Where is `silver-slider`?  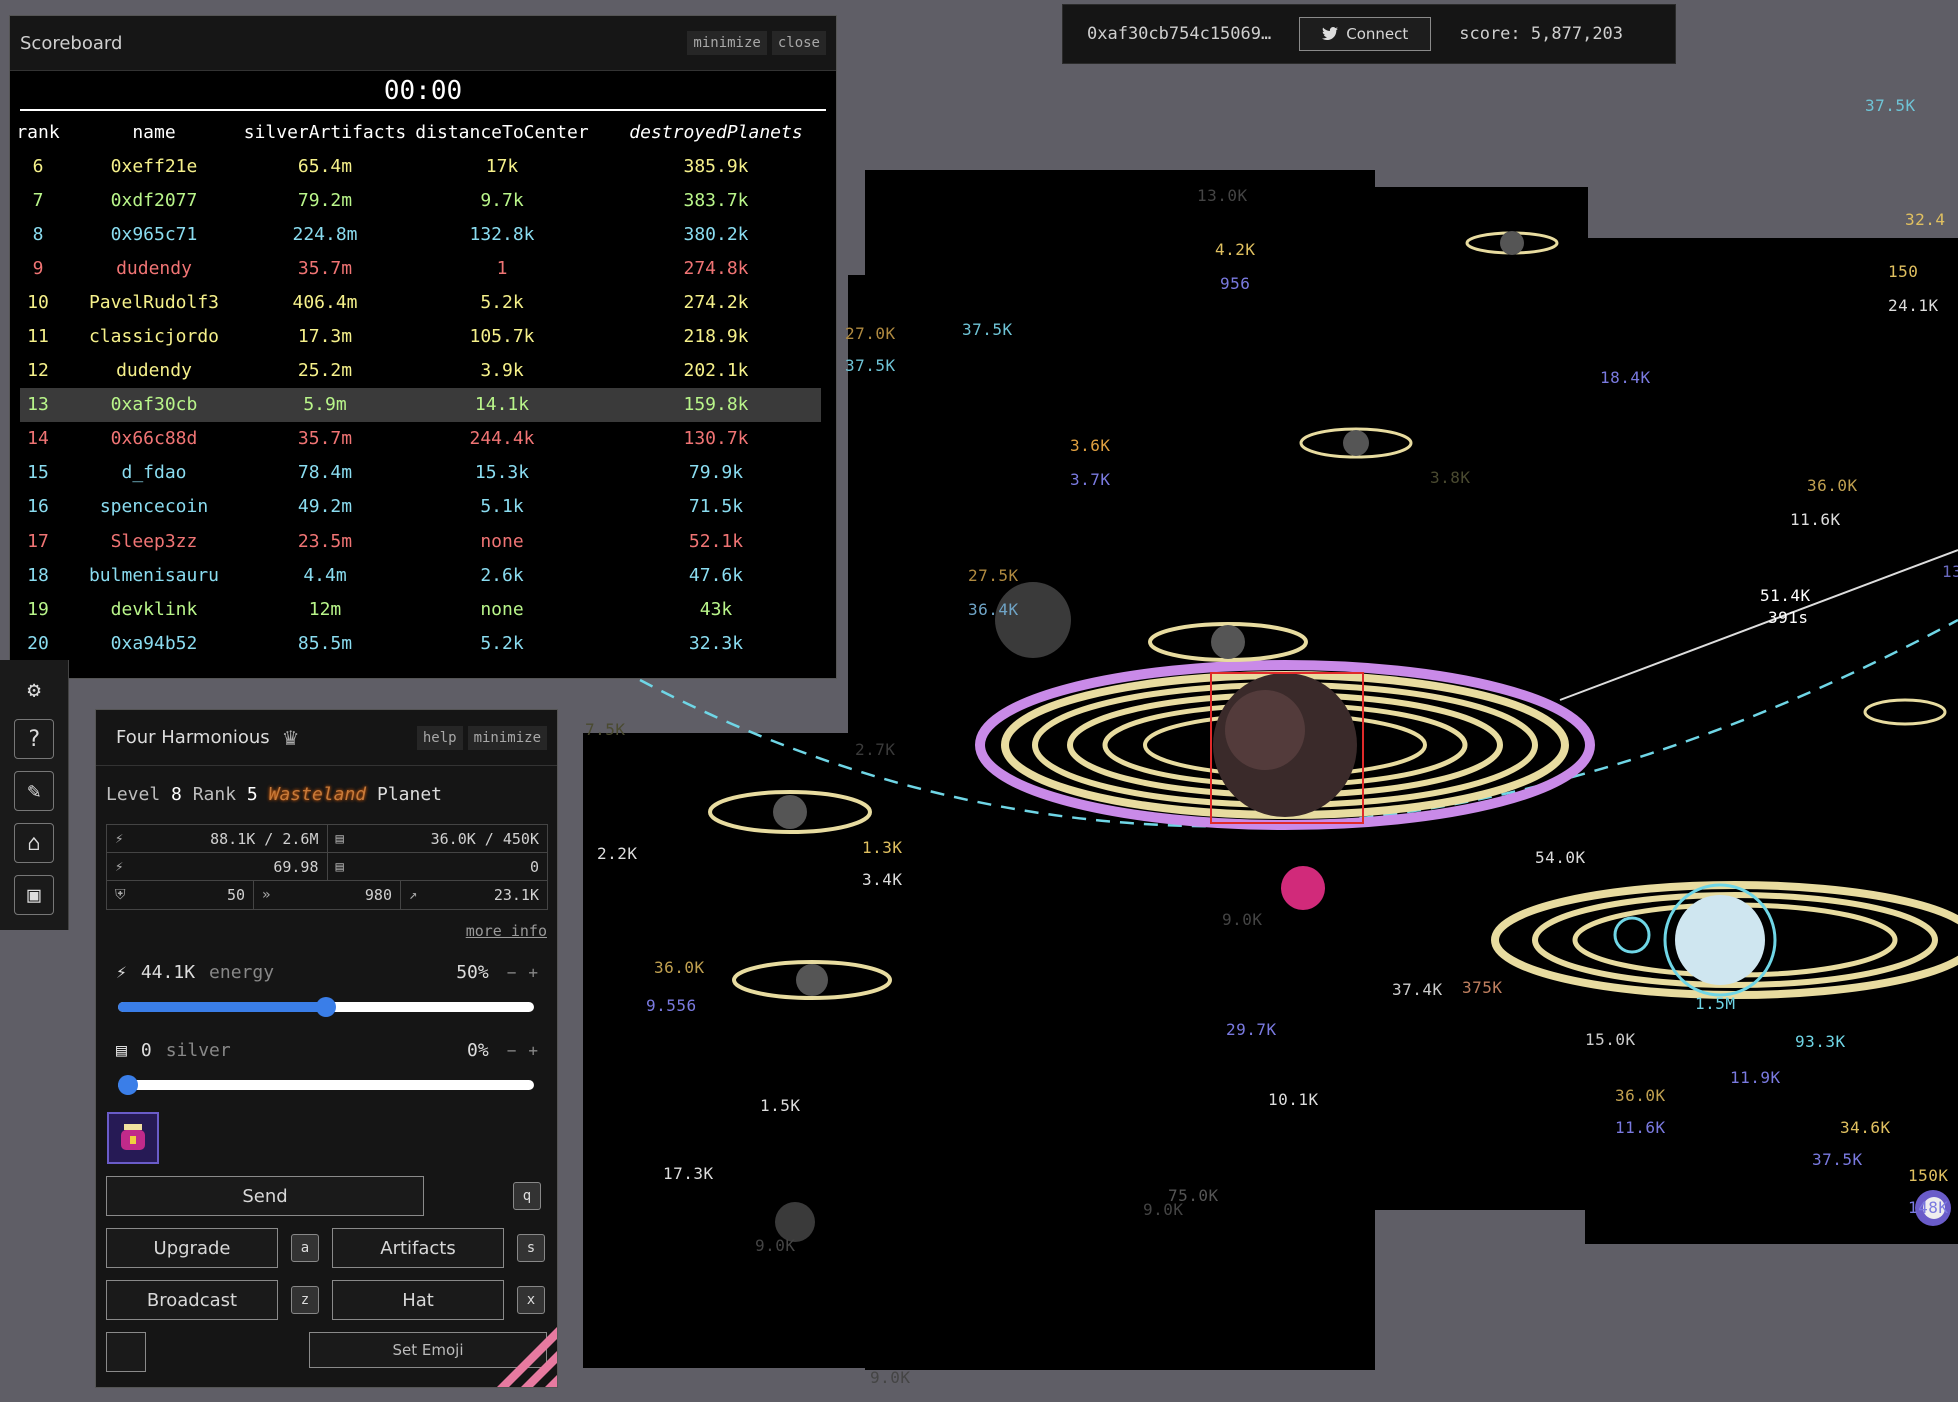
silver-slider is located at coordinates (326, 1085).